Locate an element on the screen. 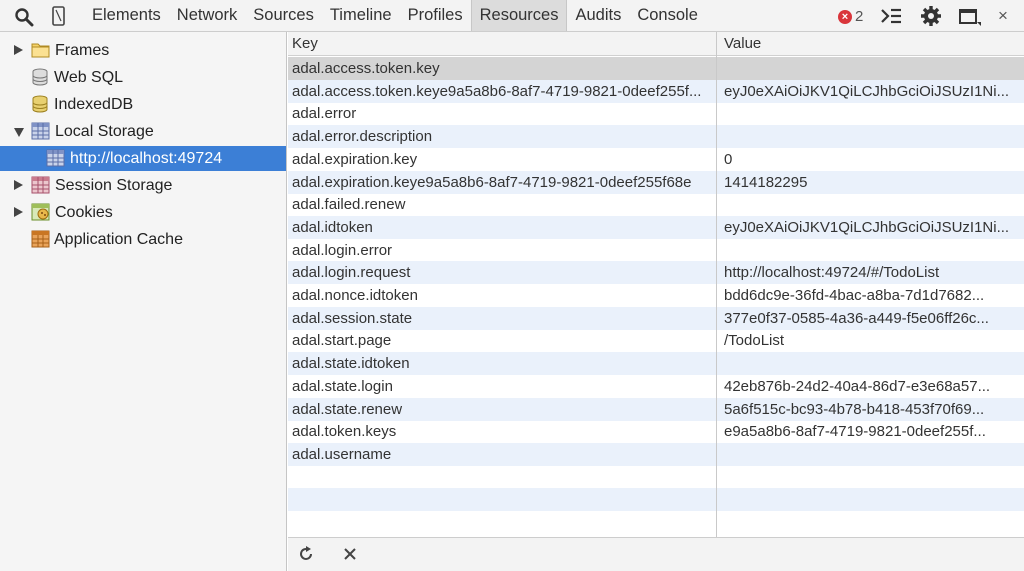 The height and width of the screenshot is (571, 1024). sidebar-item-session-storage: Session Storage is located at coordinates (143, 185).